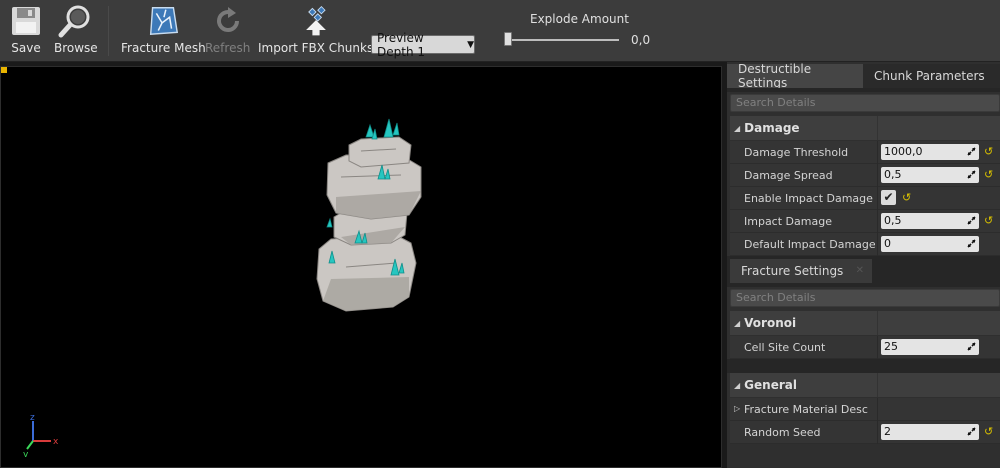 The image size is (1000, 468). What do you see at coordinates (891, 346) in the screenshot?
I see `field-value: 25` at bounding box center [891, 346].